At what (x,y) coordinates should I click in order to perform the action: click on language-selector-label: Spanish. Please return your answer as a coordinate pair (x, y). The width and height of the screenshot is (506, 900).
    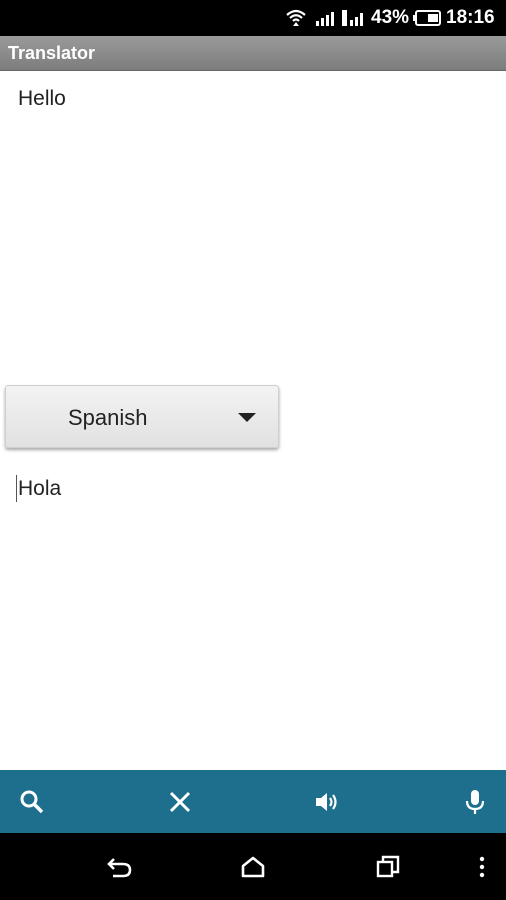
    Looking at the image, I should click on (108, 417).